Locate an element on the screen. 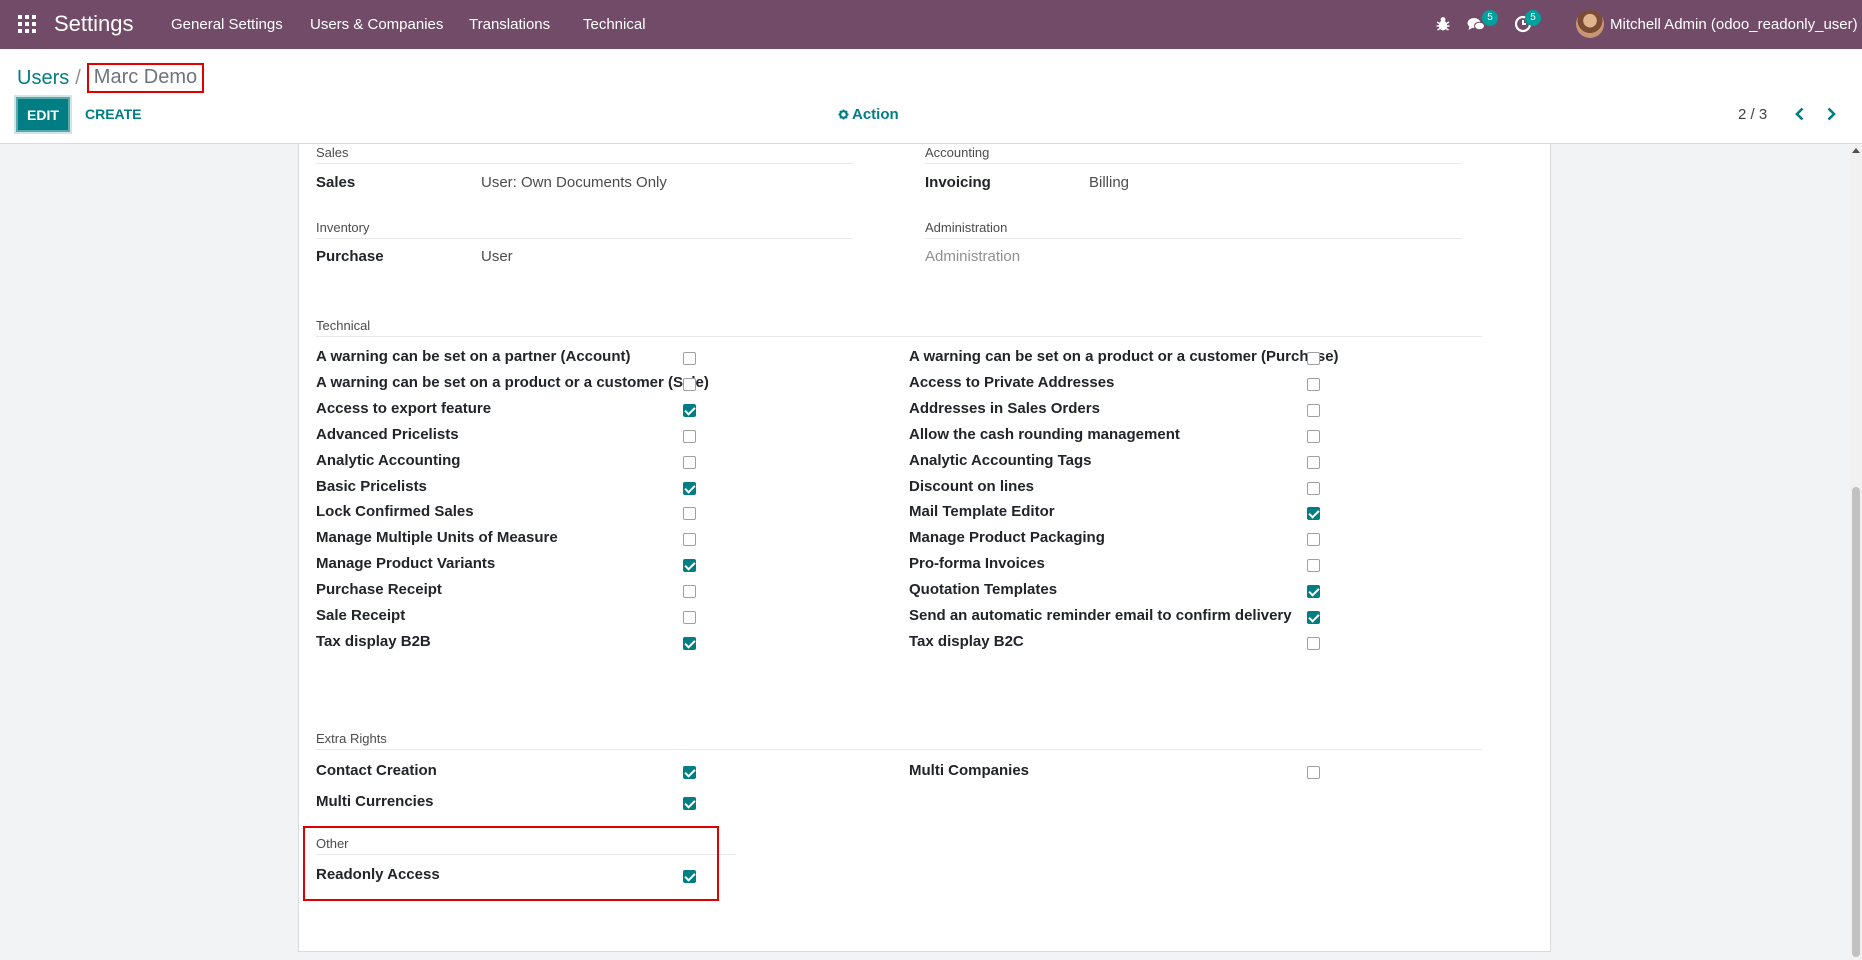 This screenshot has width=1862, height=960. checkbox-a-warning-can-be-set-on-a-partner-account is located at coordinates (689, 358).